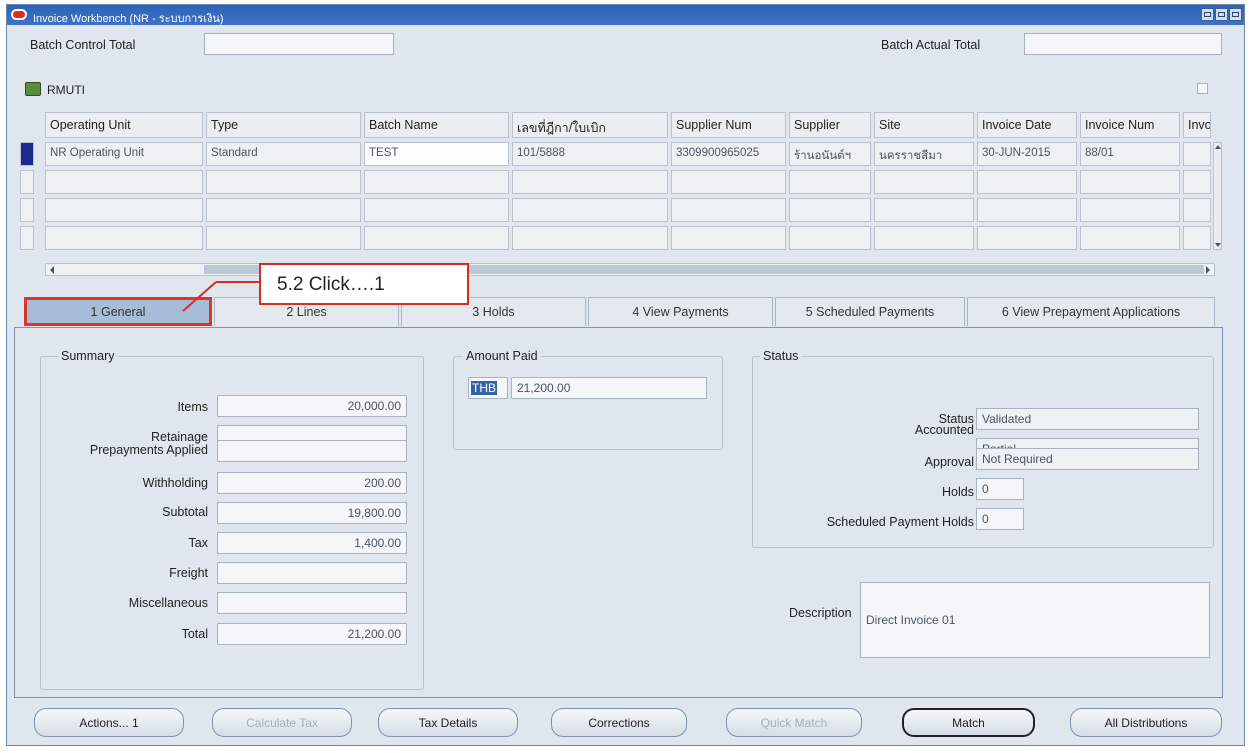 This screenshot has height=753, width=1253. What do you see at coordinates (830, 154) in the screenshot?
I see `cell-supplier: ร้านอนันต์ฯ` at bounding box center [830, 154].